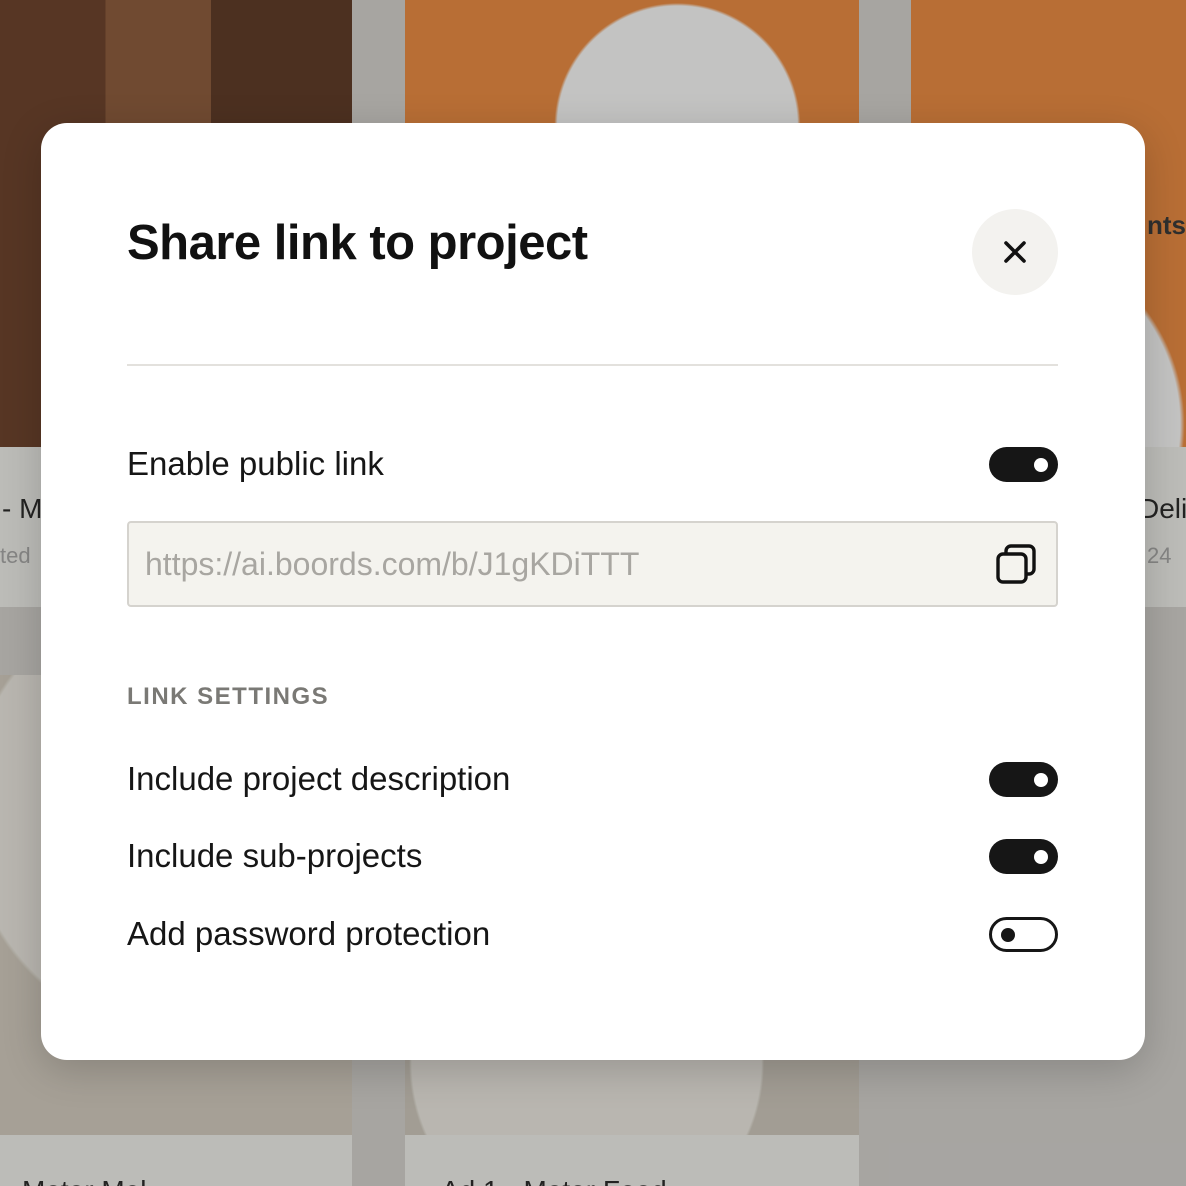  Describe the element at coordinates (1016, 564) in the screenshot. I see `copy-icon` at that location.